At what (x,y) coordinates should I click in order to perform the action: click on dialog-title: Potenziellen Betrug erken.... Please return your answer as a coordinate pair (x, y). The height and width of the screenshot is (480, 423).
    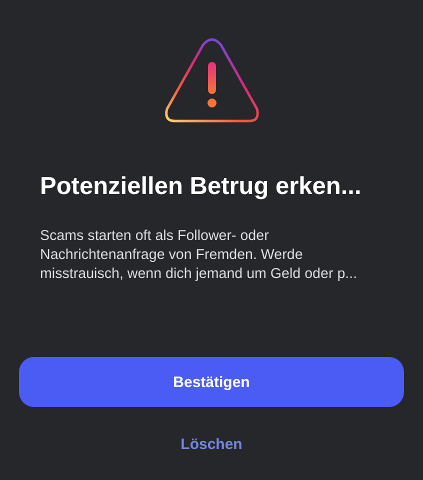
    Looking at the image, I should click on (201, 187).